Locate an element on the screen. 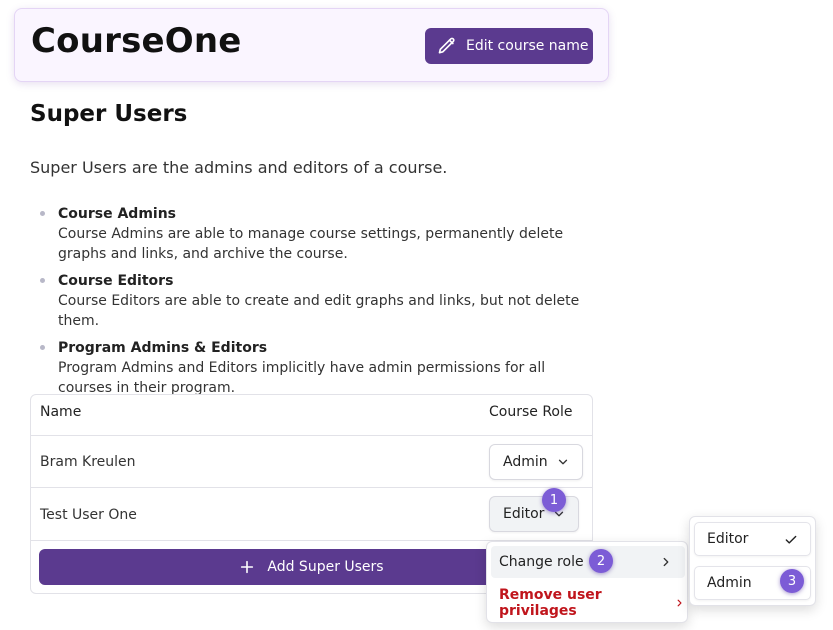  user-context-menu: Change role Remove user privilages is located at coordinates (587, 582).